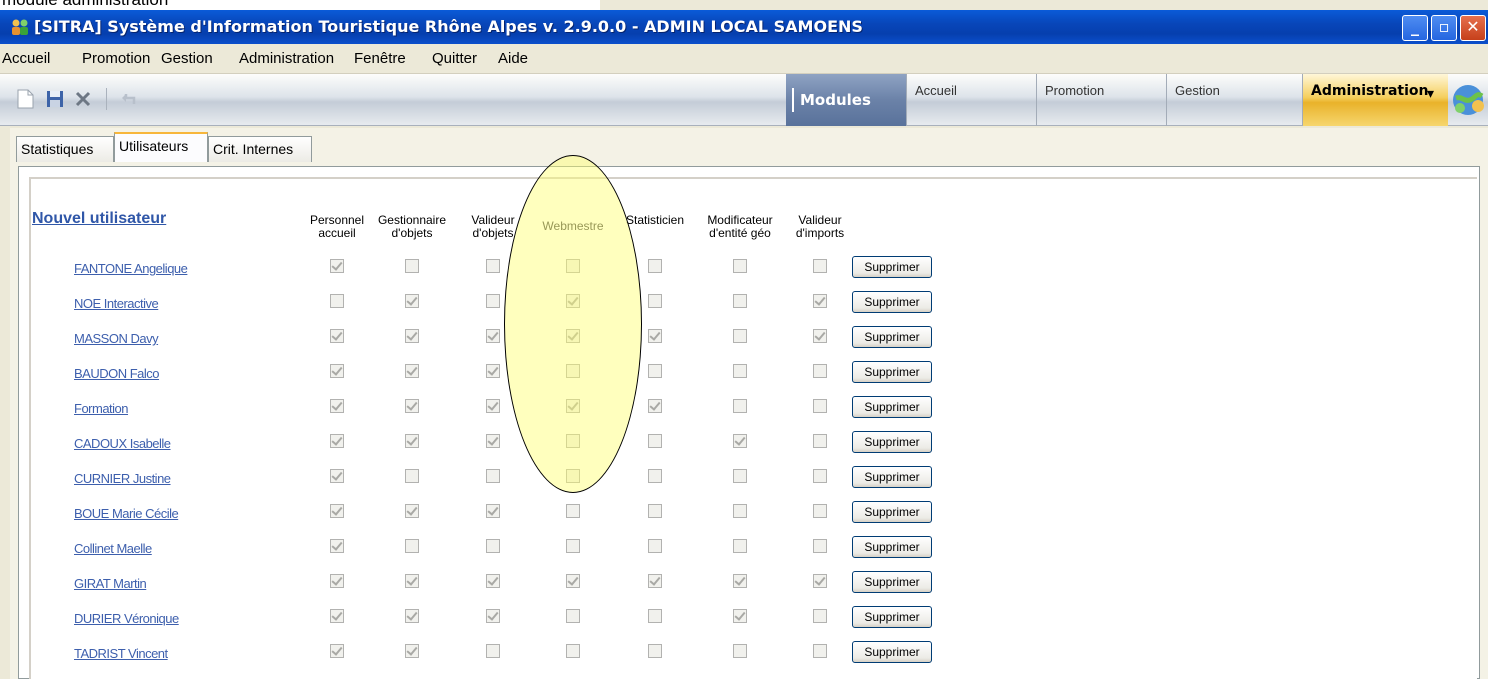  Describe the element at coordinates (1444, 28) in the screenshot. I see `maximize-button: ▫` at that location.